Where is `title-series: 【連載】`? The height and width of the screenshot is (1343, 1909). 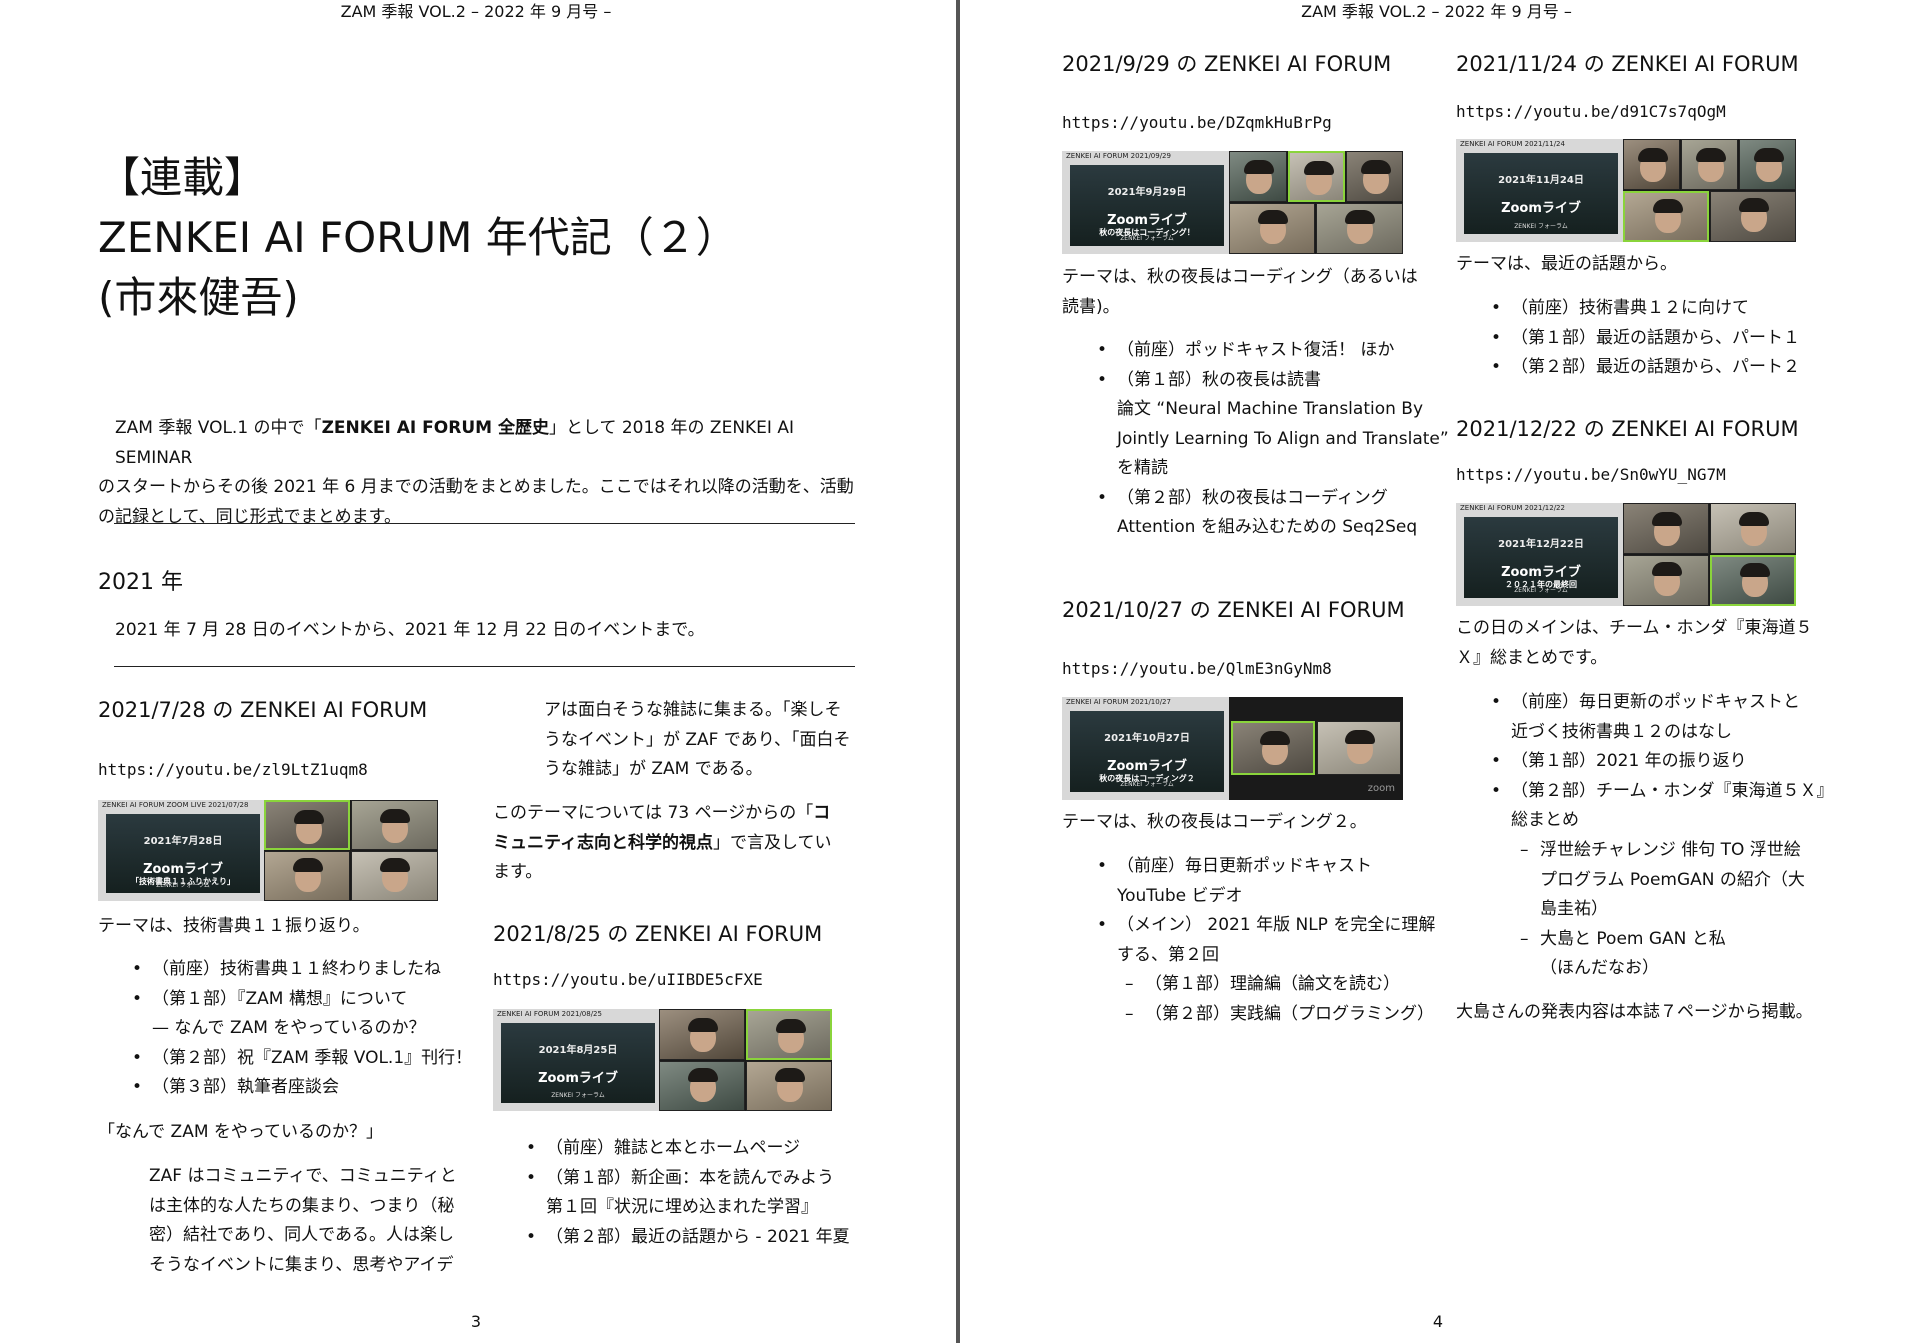 title-series: 【連載】 is located at coordinates (182, 177).